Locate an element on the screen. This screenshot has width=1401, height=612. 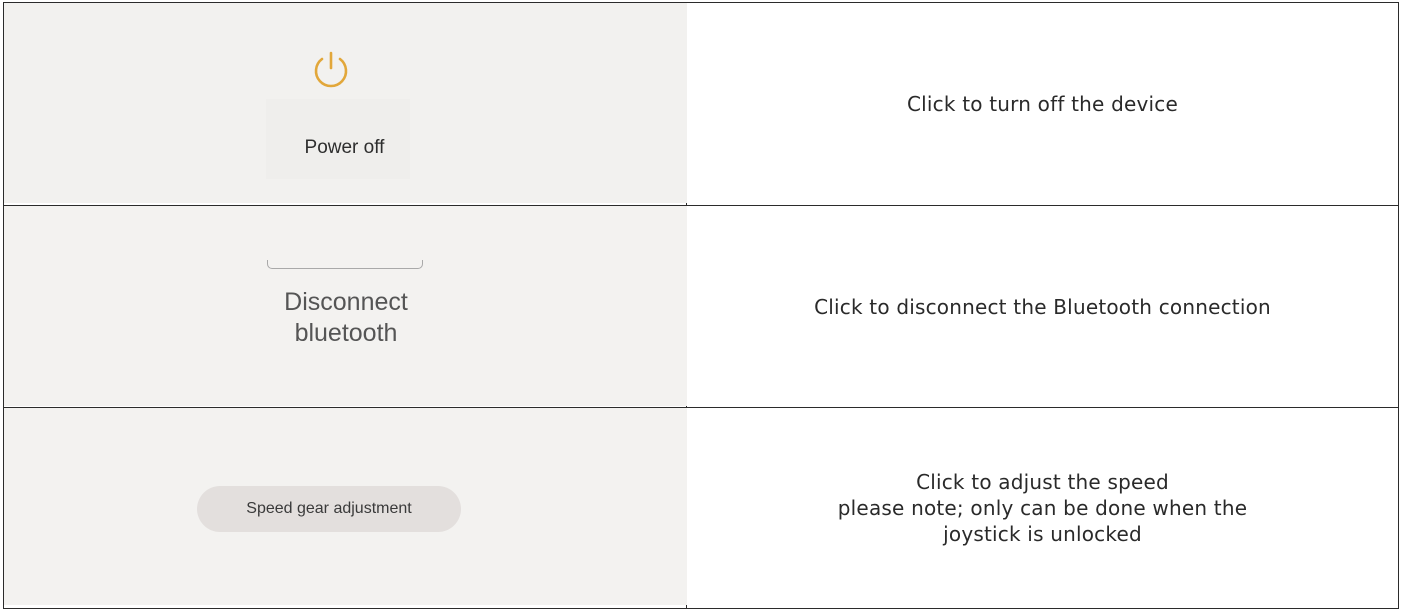
button-edge is located at coordinates (345, 264).